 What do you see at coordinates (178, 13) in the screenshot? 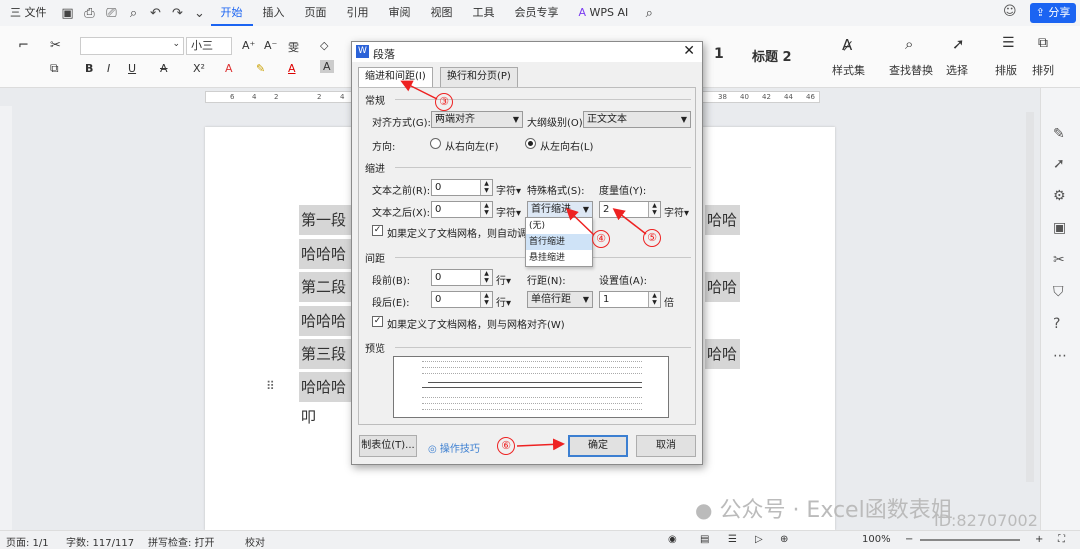
I see `redo-icon: ↷` at bounding box center [178, 13].